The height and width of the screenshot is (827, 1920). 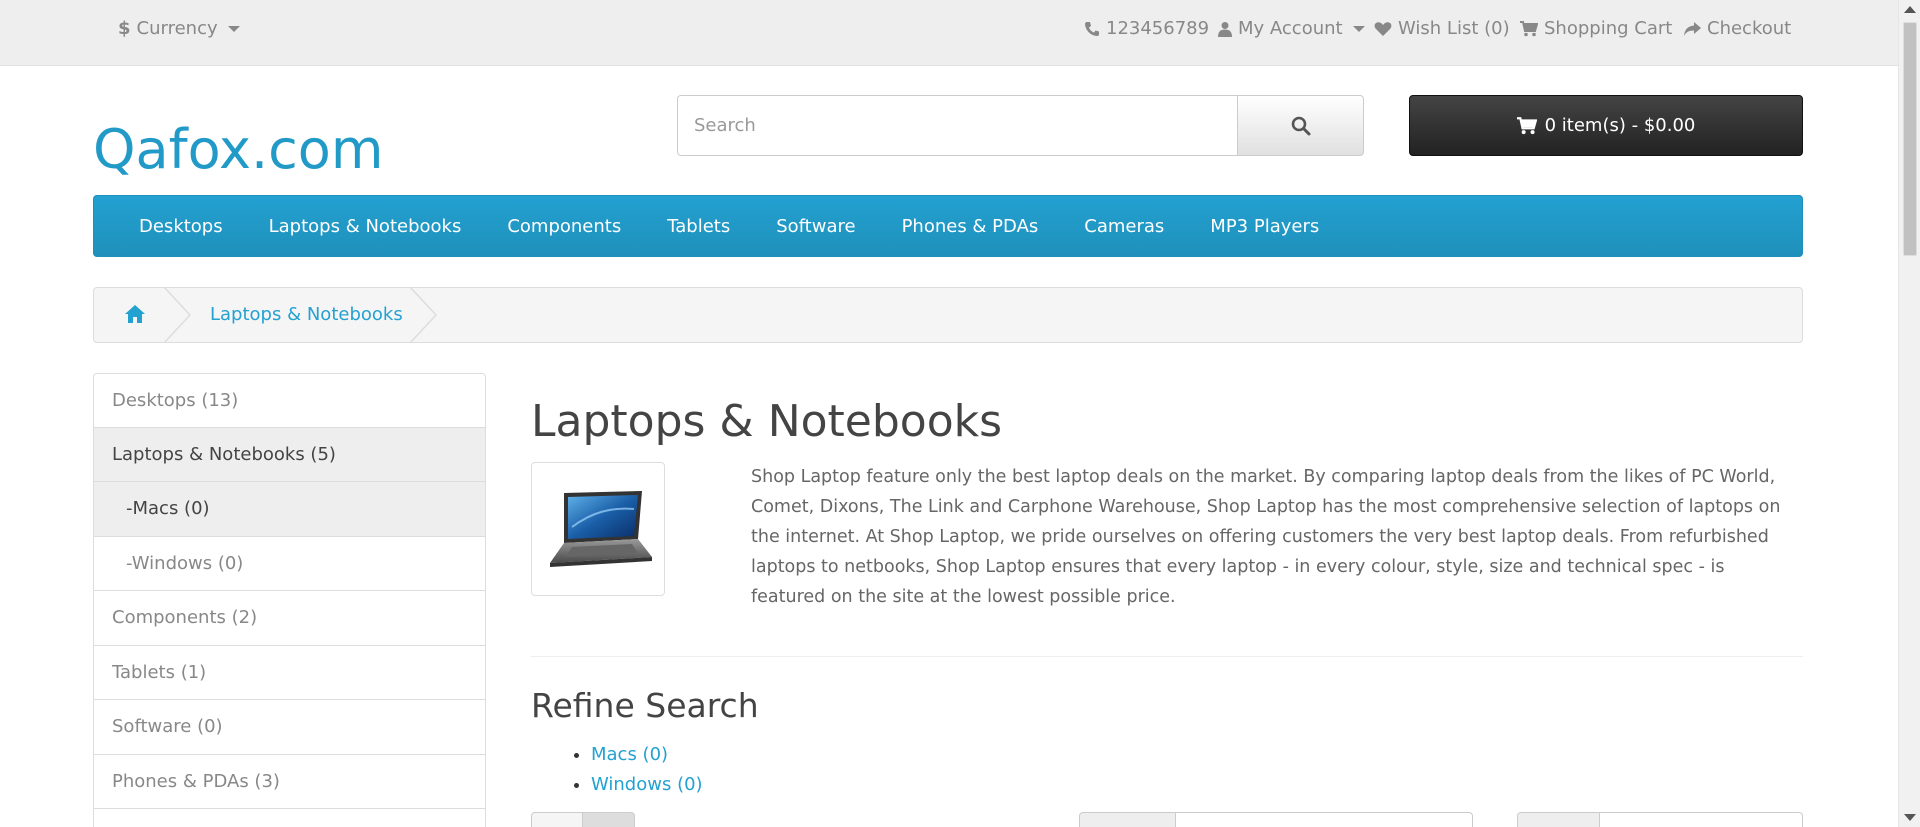 I want to click on shopping-cart-label: Shopping Cart, so click(x=1608, y=28).